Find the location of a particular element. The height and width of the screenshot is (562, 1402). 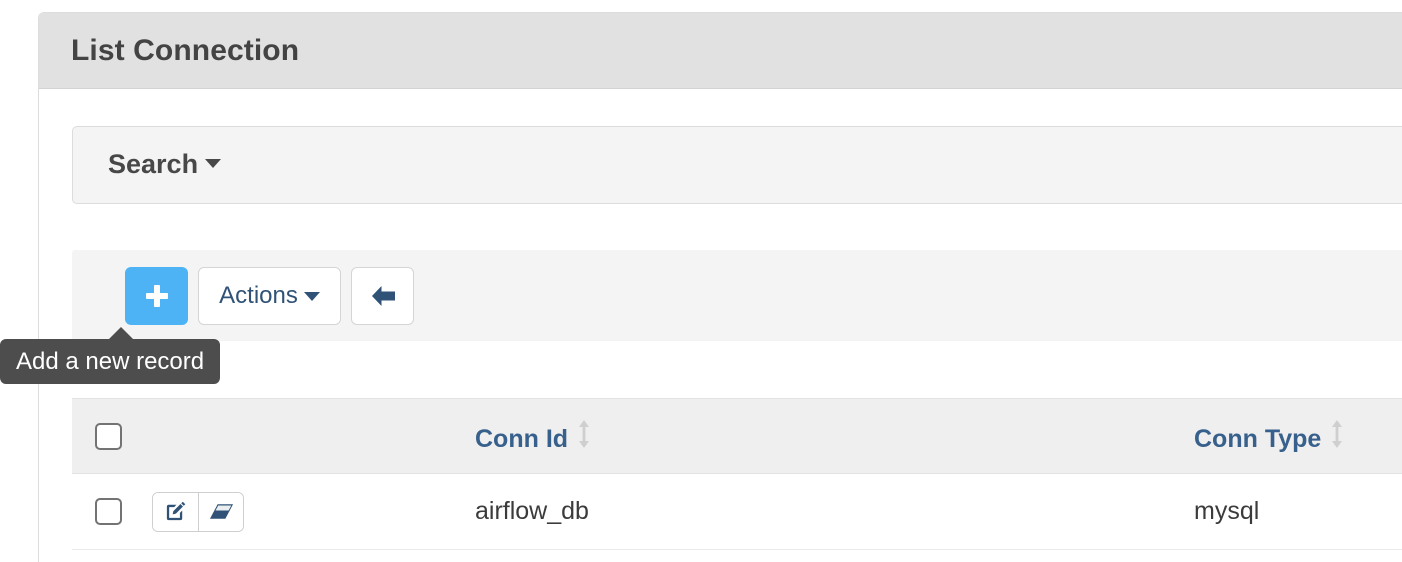

column-header-conn-id-label: Conn Id is located at coordinates (522, 438).